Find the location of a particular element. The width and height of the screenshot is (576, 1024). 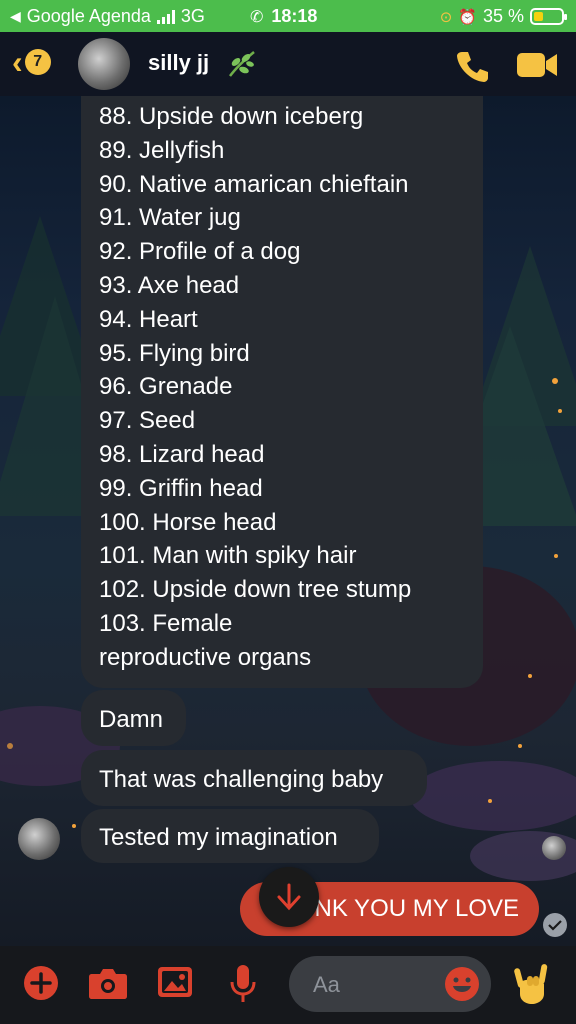

message-text: Damn is located at coordinates (131, 719).